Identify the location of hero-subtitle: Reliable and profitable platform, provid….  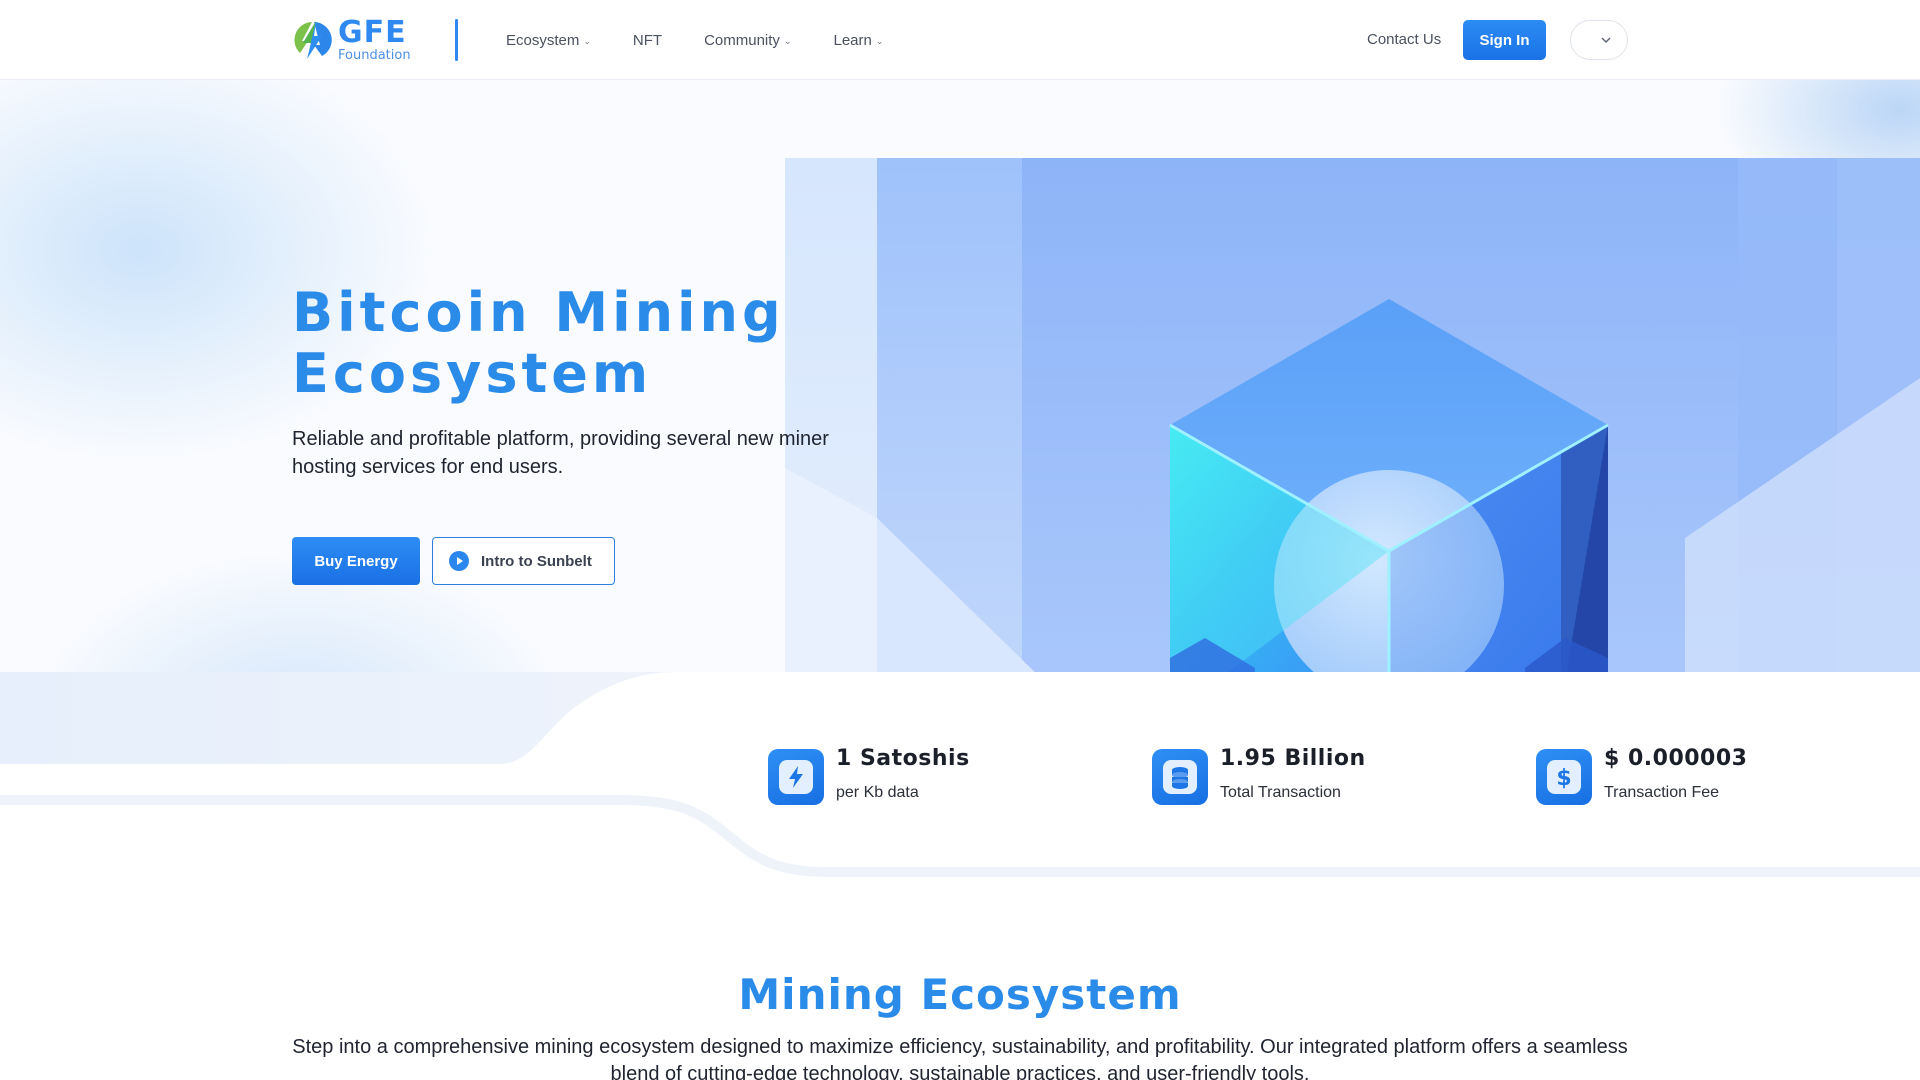
(560, 453).